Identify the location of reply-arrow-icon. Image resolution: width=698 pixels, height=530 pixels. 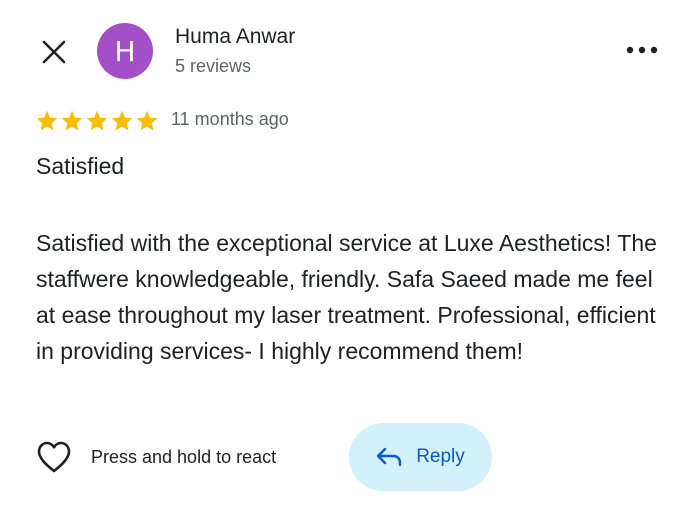
(389, 457).